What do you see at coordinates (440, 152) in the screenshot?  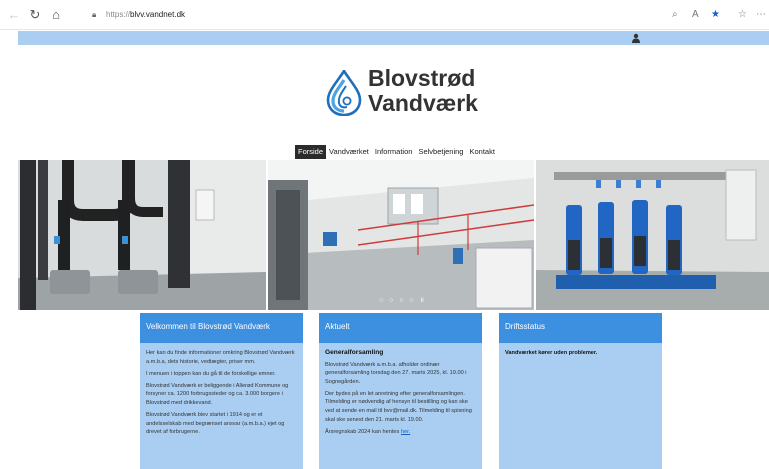 I see `menu-item-selvbetjening: Selvbetjening` at bounding box center [440, 152].